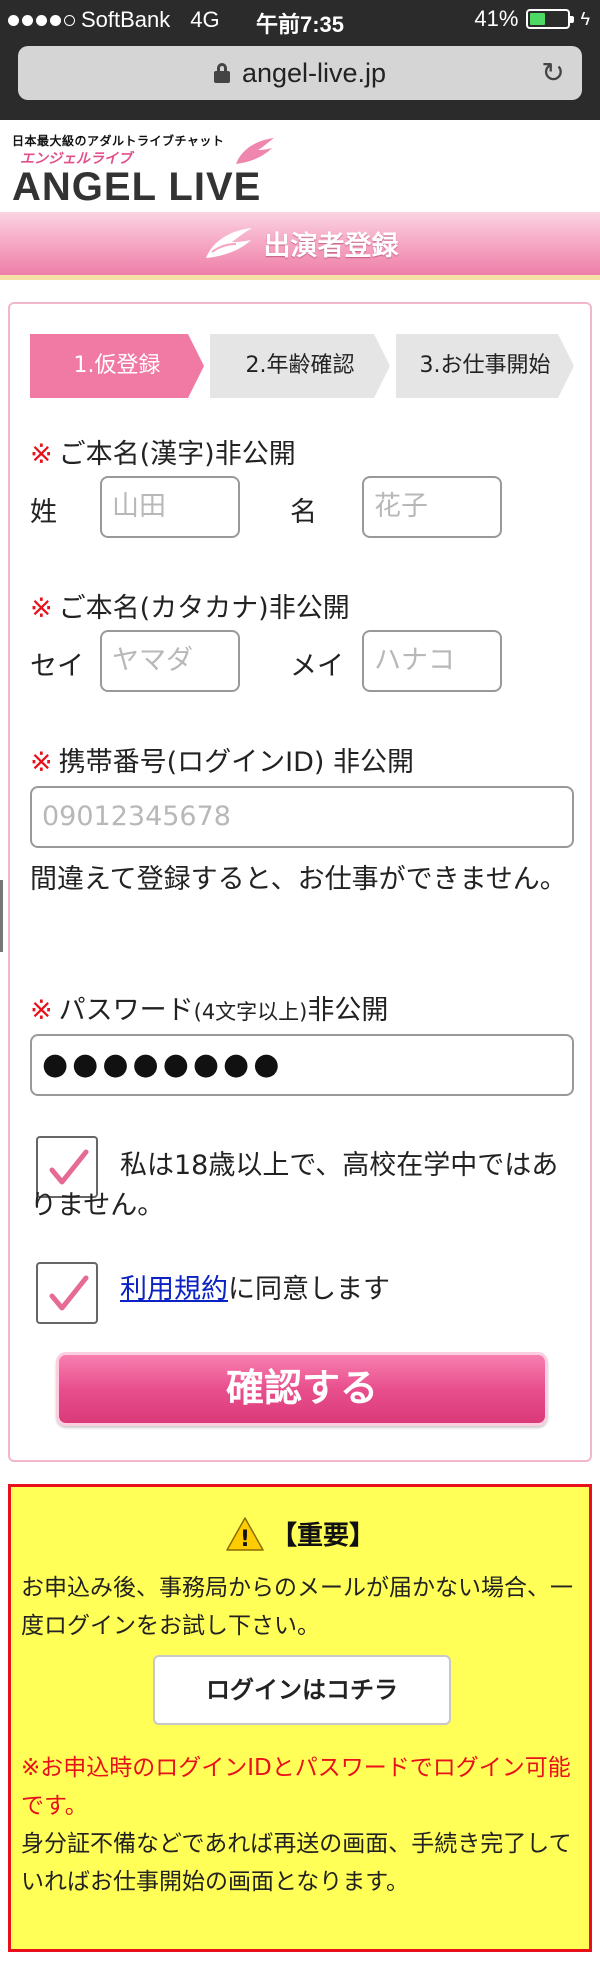 This screenshot has height=1962, width=600. What do you see at coordinates (57, 666) in the screenshot?
I see `last-name-kana-label: セイ` at bounding box center [57, 666].